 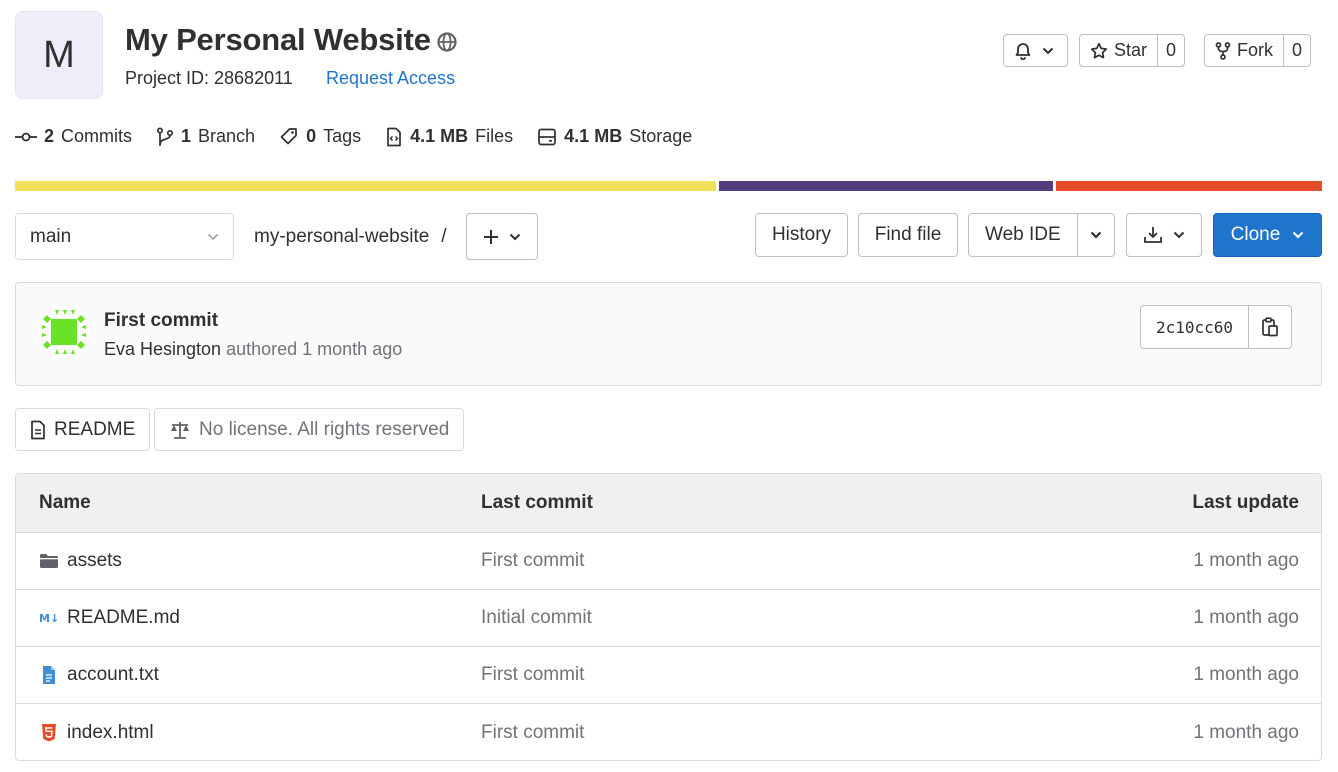 What do you see at coordinates (447, 42) in the screenshot?
I see `public-globe-icon` at bounding box center [447, 42].